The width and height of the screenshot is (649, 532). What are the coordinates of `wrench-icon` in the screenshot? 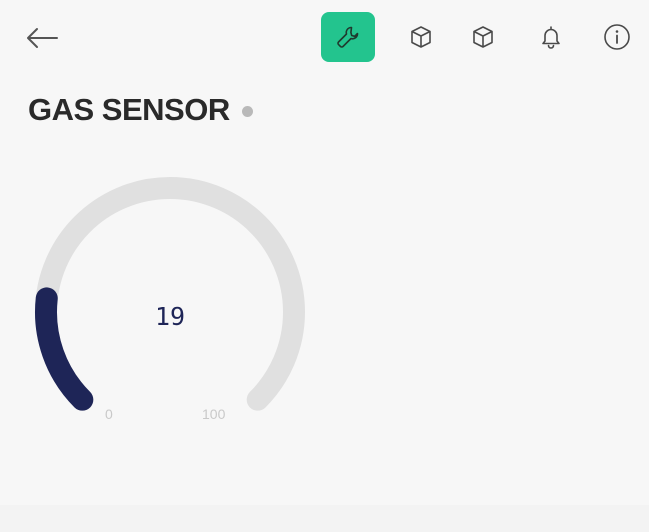 It's located at (348, 37).